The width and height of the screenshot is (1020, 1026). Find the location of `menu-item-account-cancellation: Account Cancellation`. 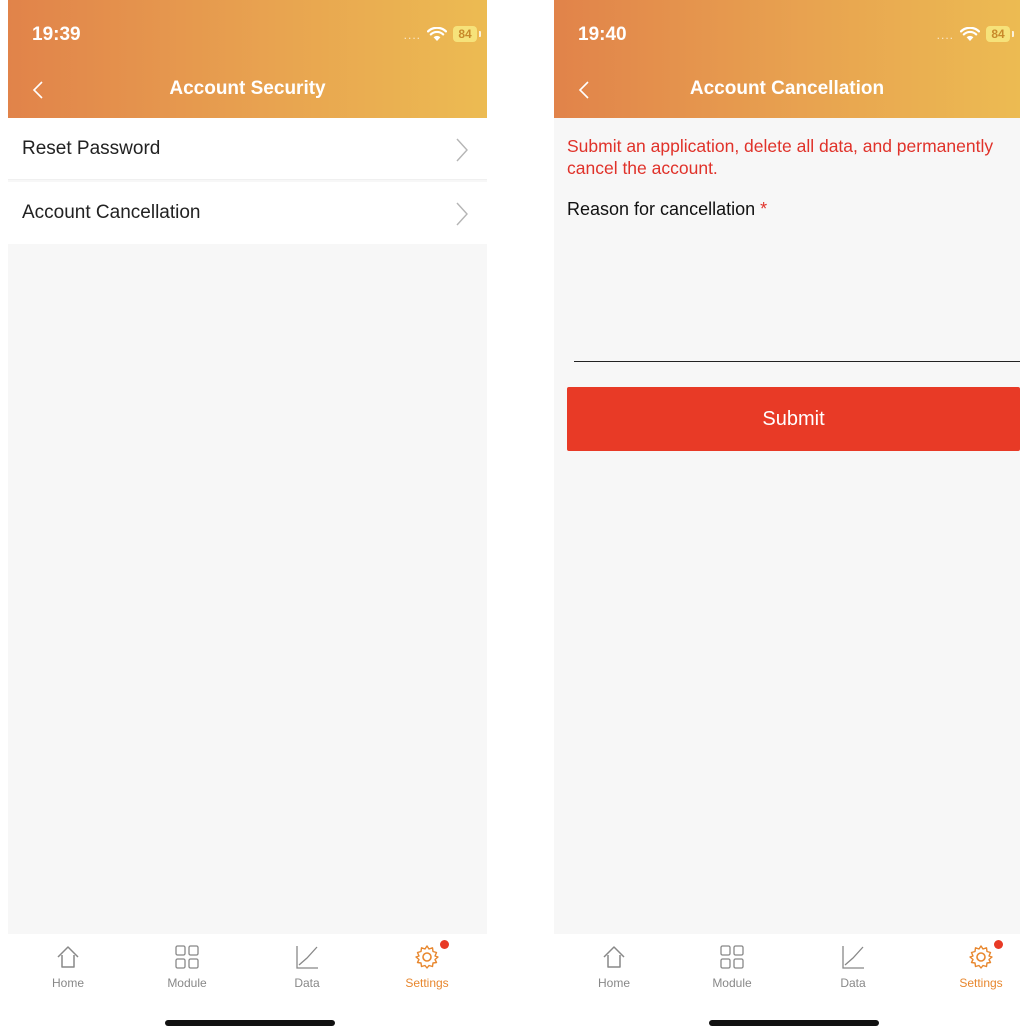

menu-item-account-cancellation: Account Cancellation is located at coordinates (247, 213).